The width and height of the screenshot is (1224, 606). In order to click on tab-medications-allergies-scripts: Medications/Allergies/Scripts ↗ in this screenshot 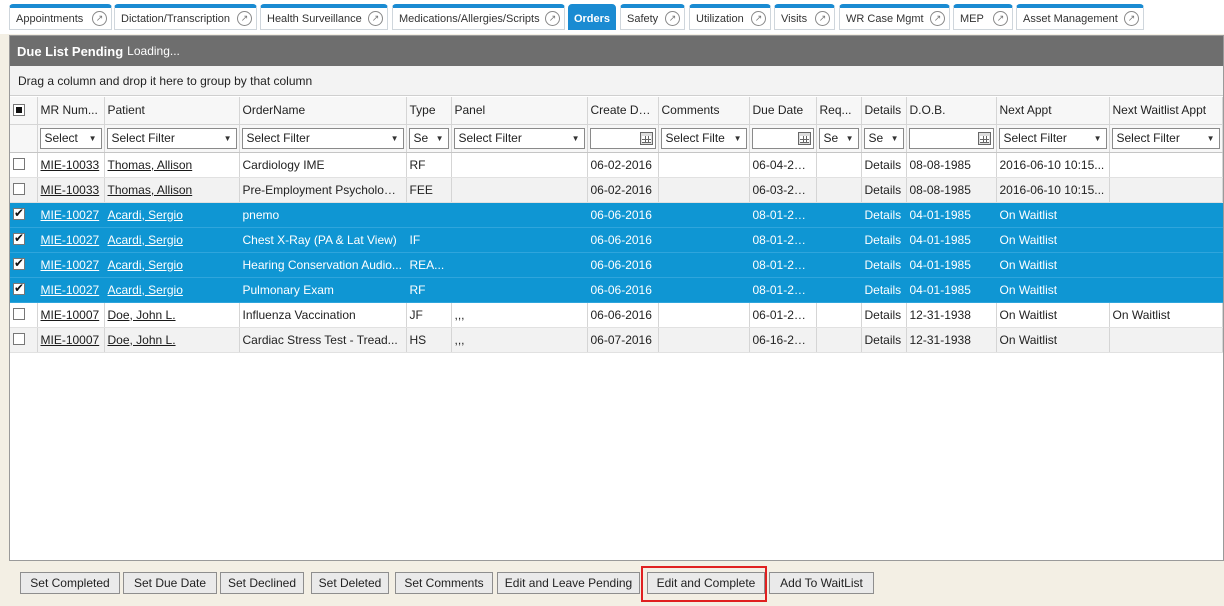, I will do `click(478, 17)`.